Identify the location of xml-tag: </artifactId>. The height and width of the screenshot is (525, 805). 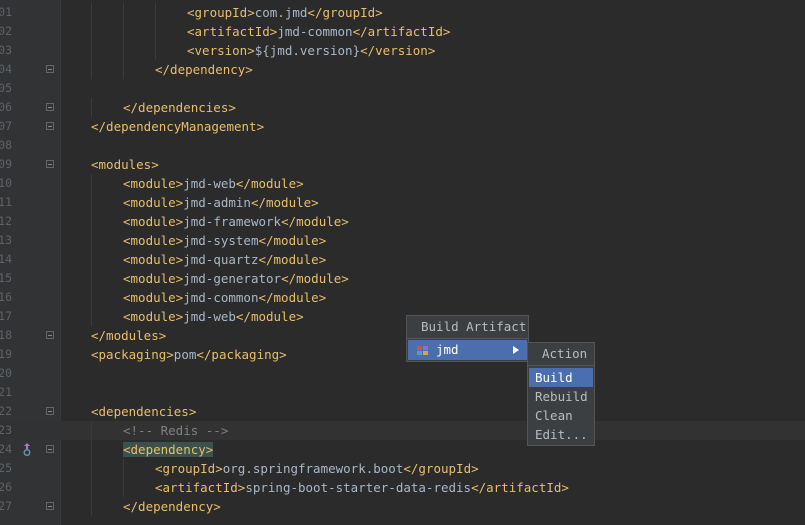
(520, 487).